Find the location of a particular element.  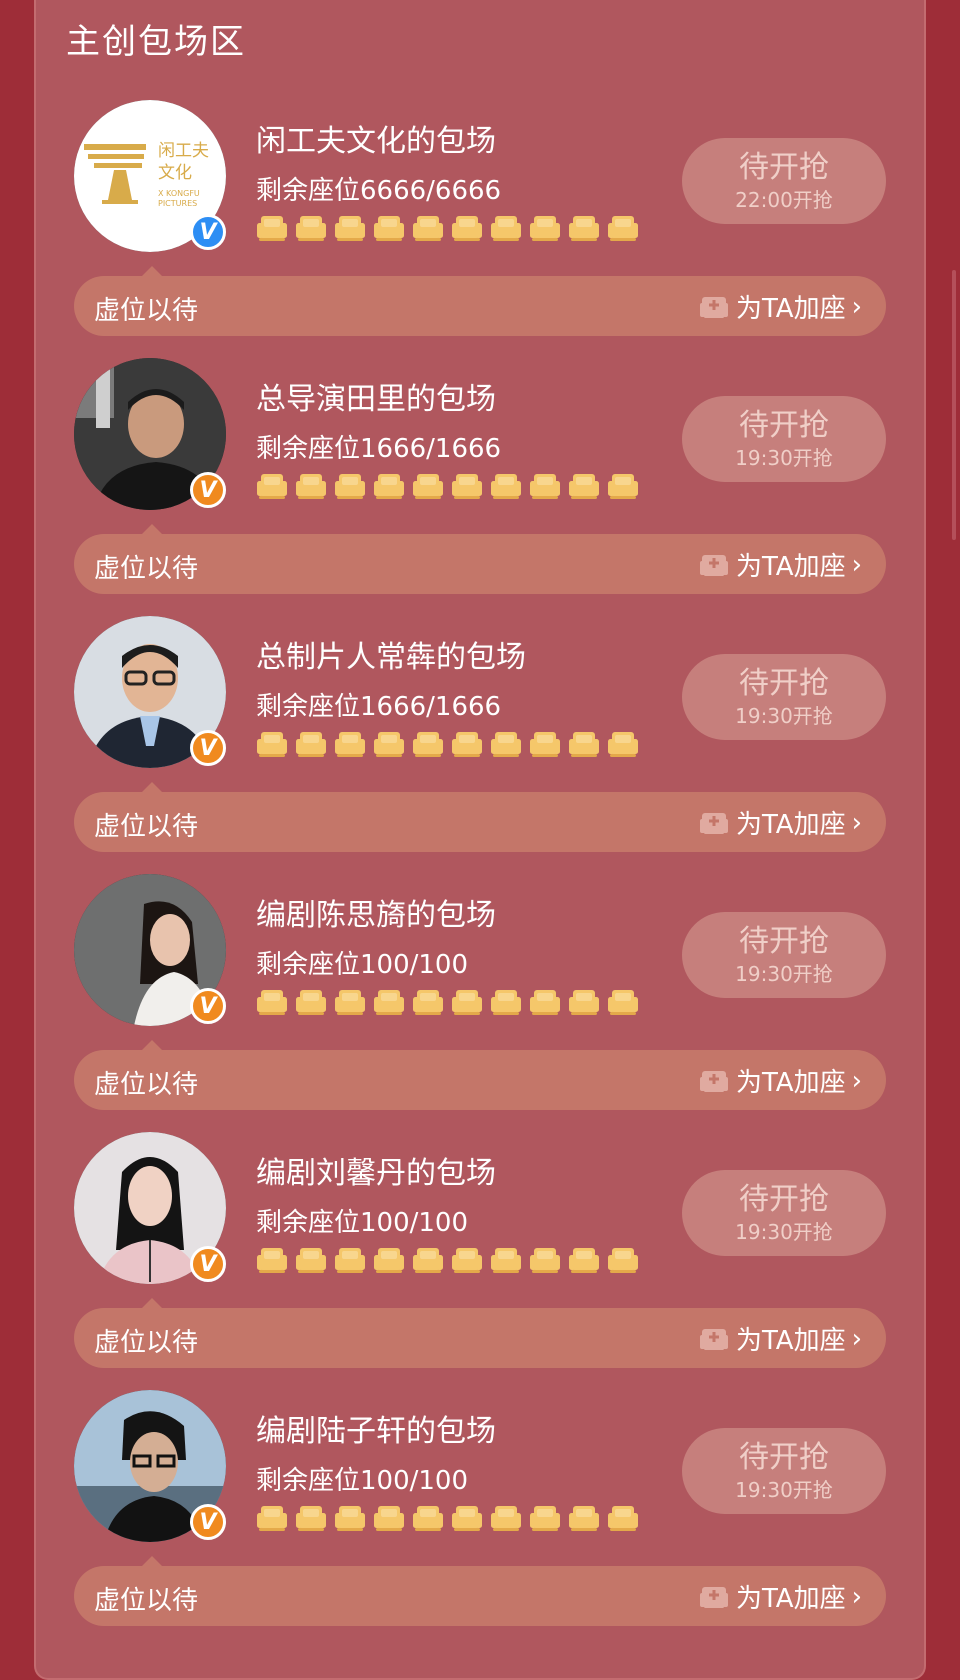

vacancy-text: 虚位以待 is located at coordinates (146, 1601).